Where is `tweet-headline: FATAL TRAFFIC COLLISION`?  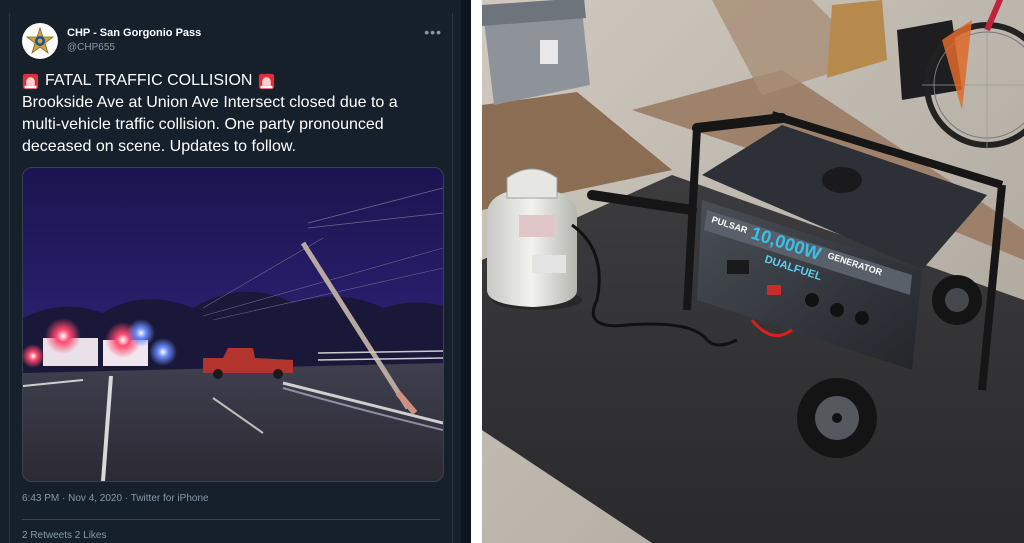 tweet-headline: FATAL TRAFFIC COLLISION is located at coordinates (227, 81).